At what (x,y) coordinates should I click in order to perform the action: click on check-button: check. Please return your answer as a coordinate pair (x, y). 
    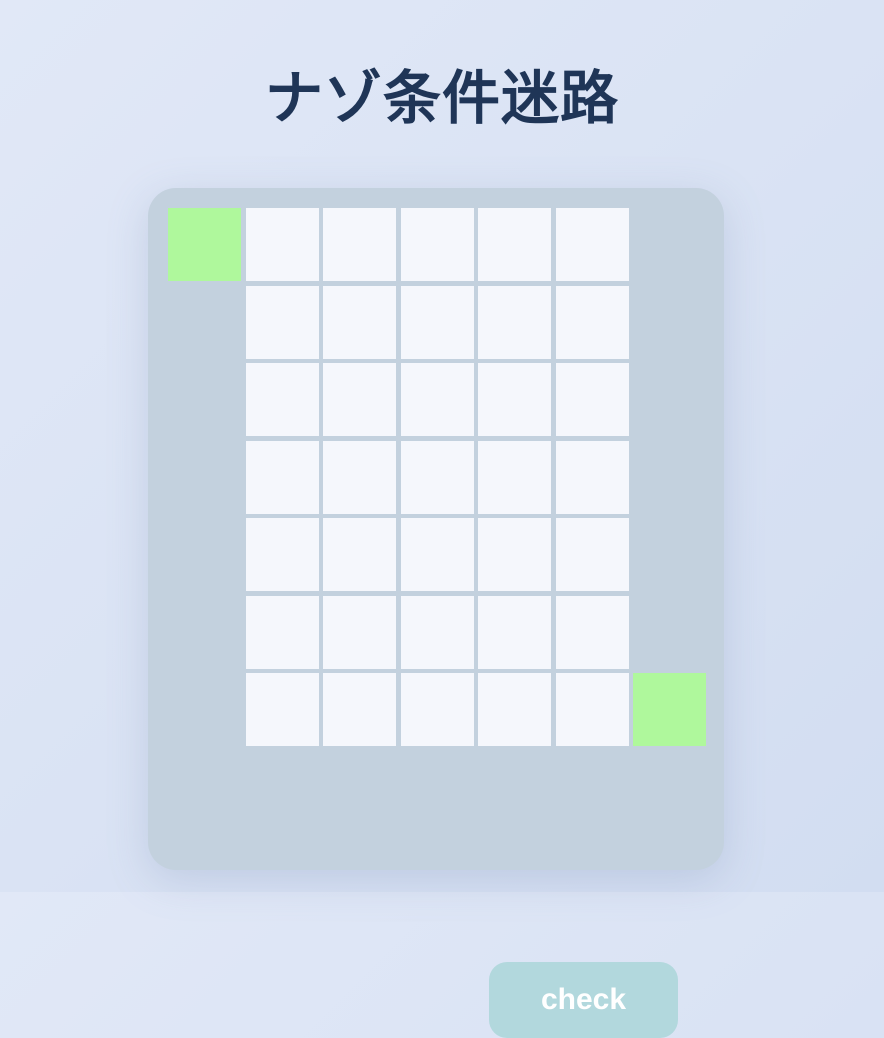
    Looking at the image, I should click on (583, 1000).